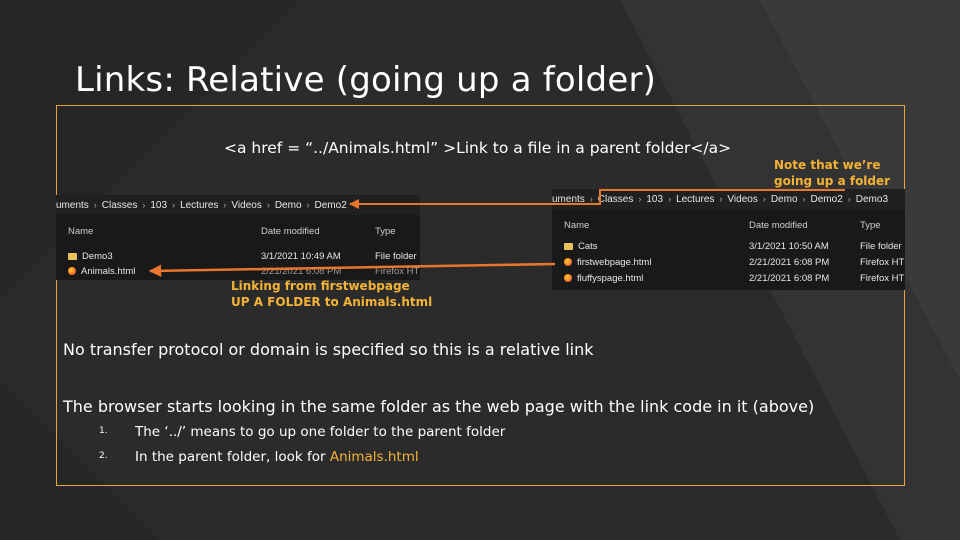 Image resolution: width=960 pixels, height=540 pixels. Describe the element at coordinates (872, 199) in the screenshot. I see `breadcrumb-item: Demo3` at that location.